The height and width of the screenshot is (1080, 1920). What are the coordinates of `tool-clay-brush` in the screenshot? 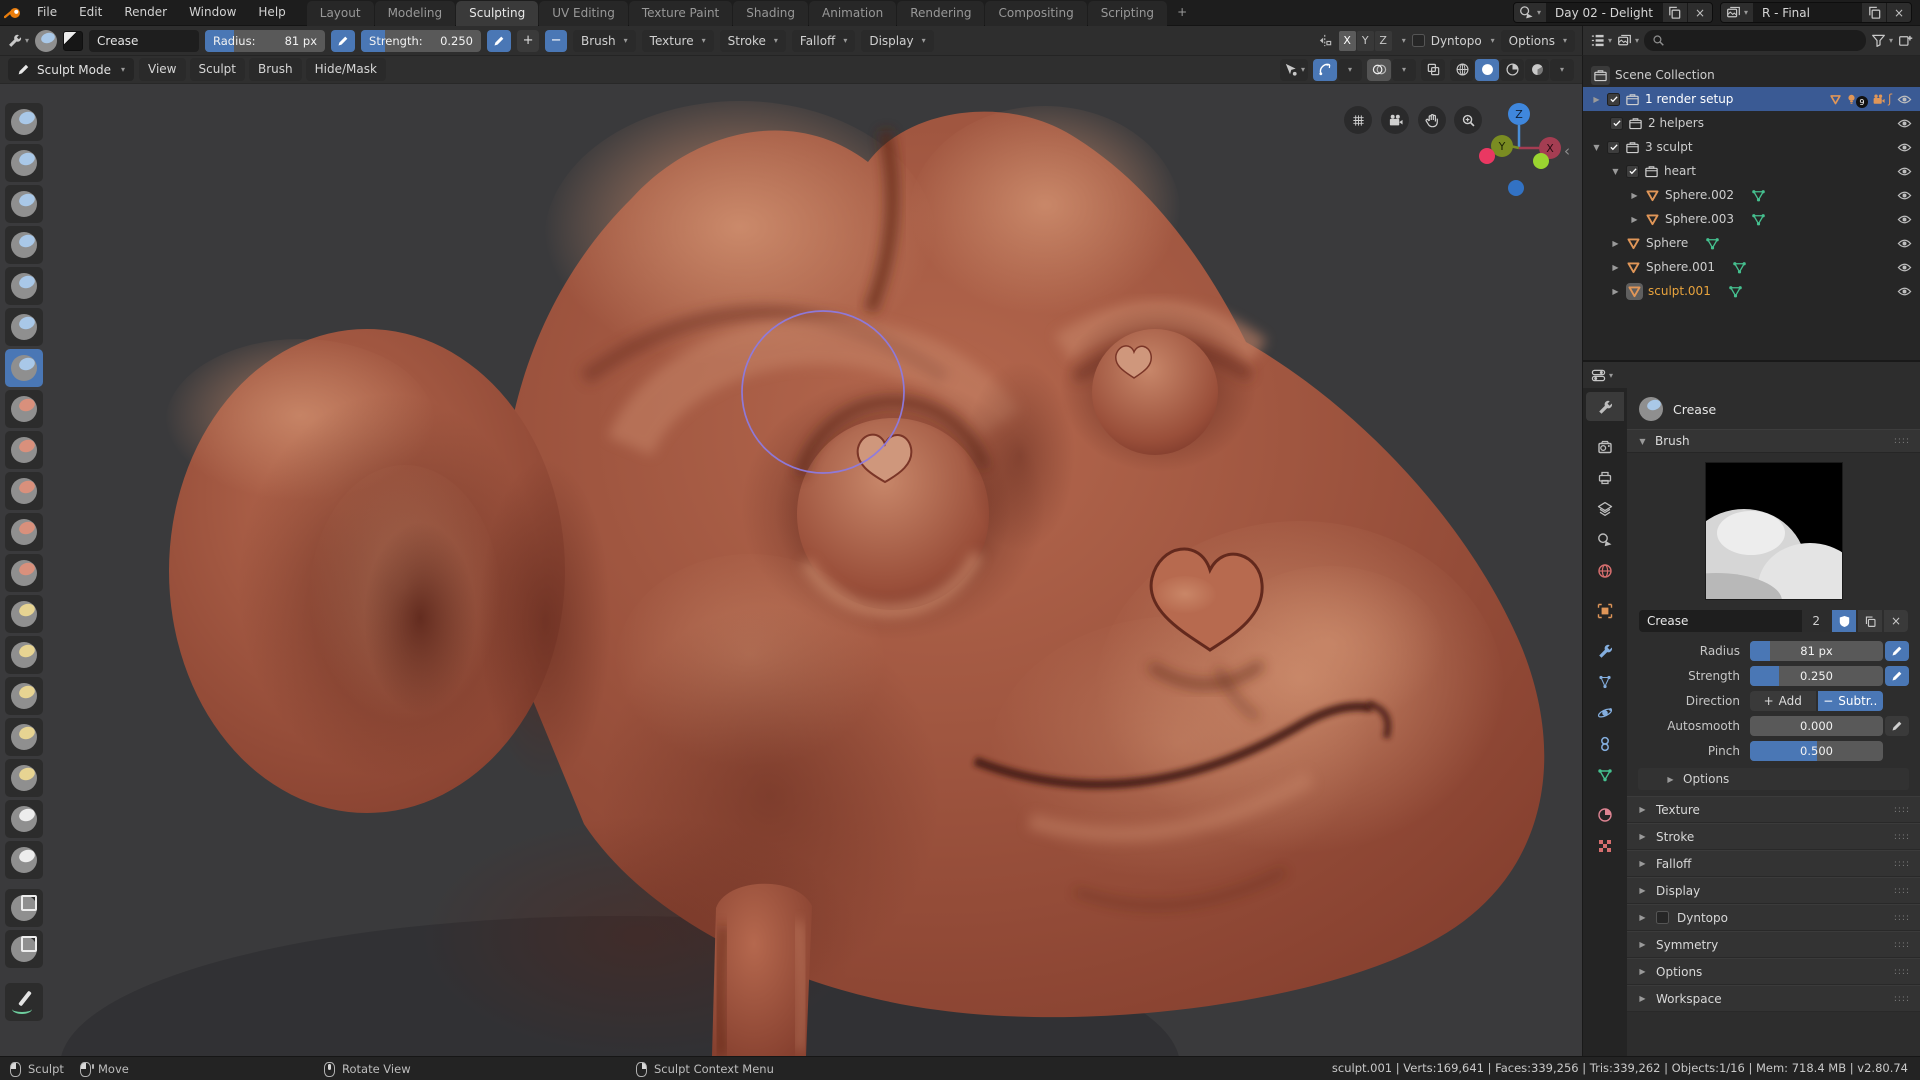 It's located at (24, 163).